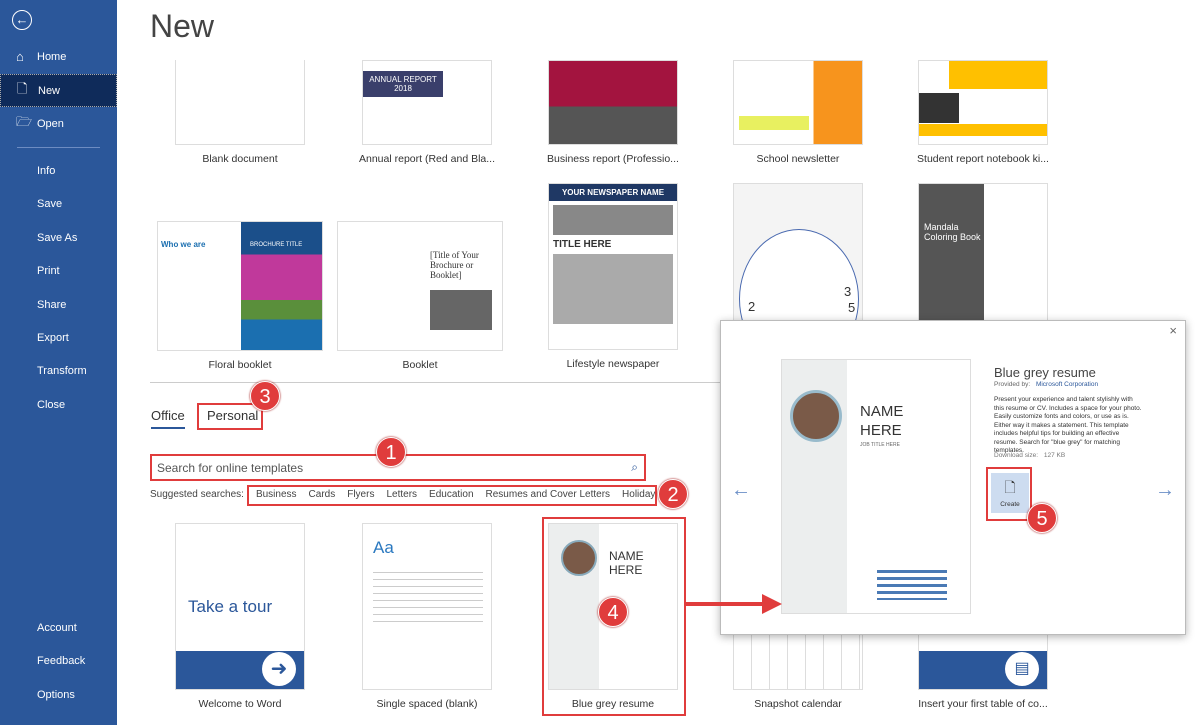 The width and height of the screenshot is (1200, 725). Describe the element at coordinates (1016, 455) in the screenshot. I see `download-size-label: Download size:` at that location.